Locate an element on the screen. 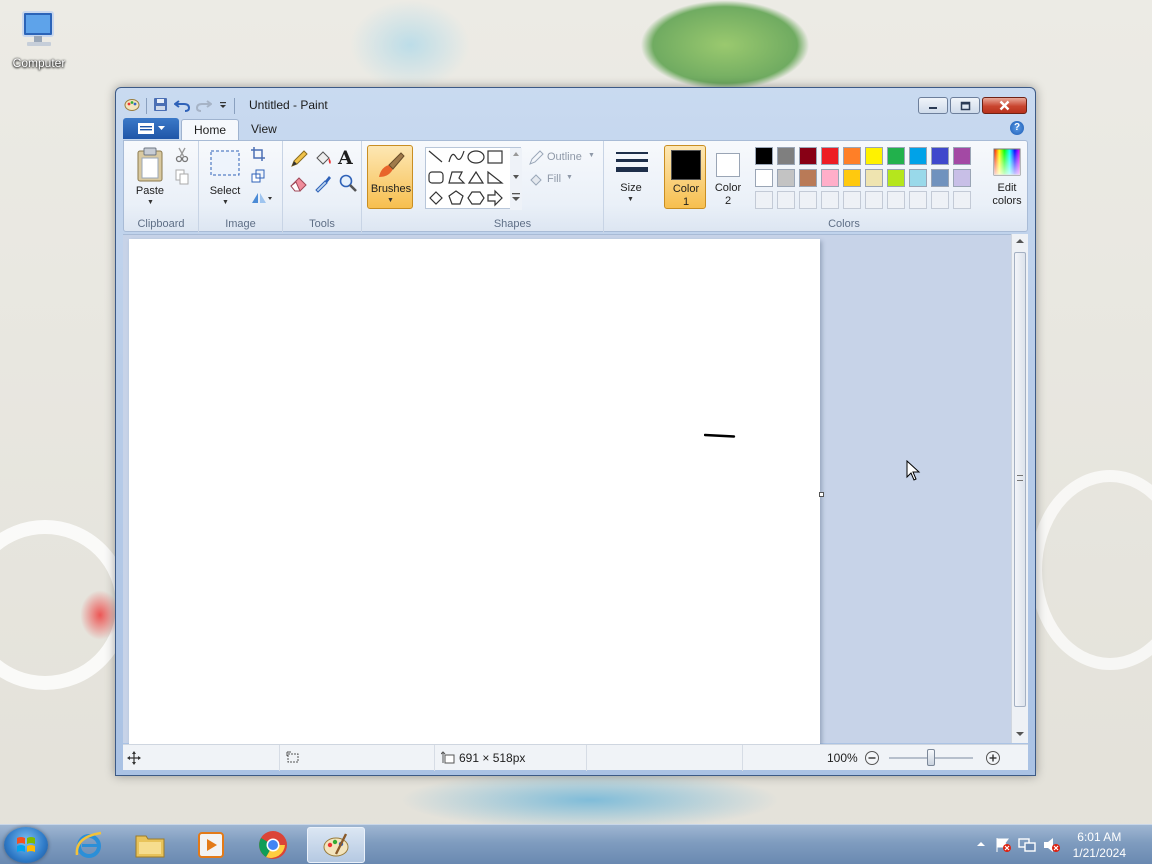 Image resolution: width=1152 pixels, height=864 pixels. size-group: Size ▼ is located at coordinates (631, 187).